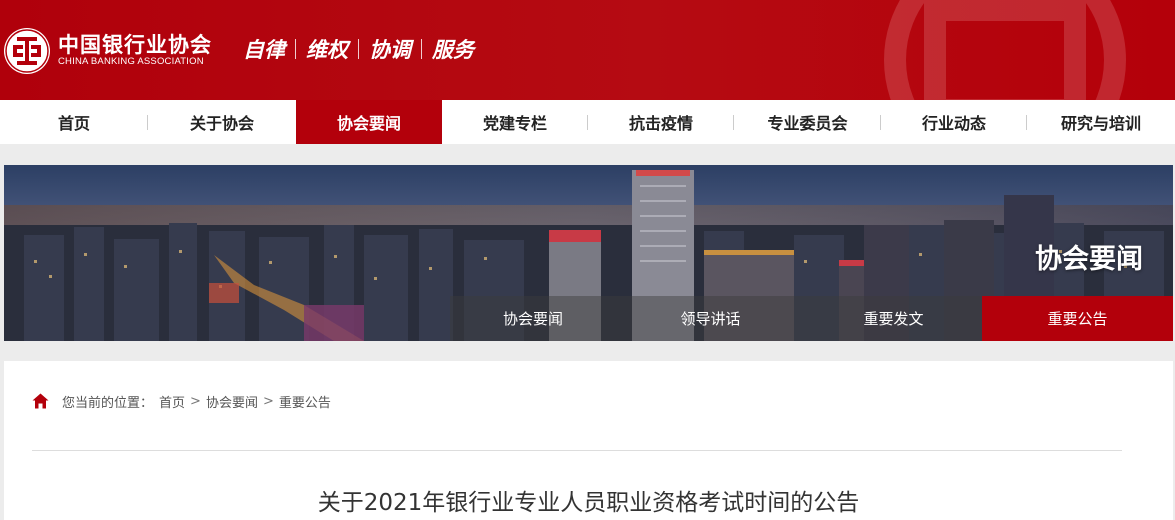 Image resolution: width=1175 pixels, height=520 pixels. I want to click on nav-item-label: 党建专栏, so click(514, 123).